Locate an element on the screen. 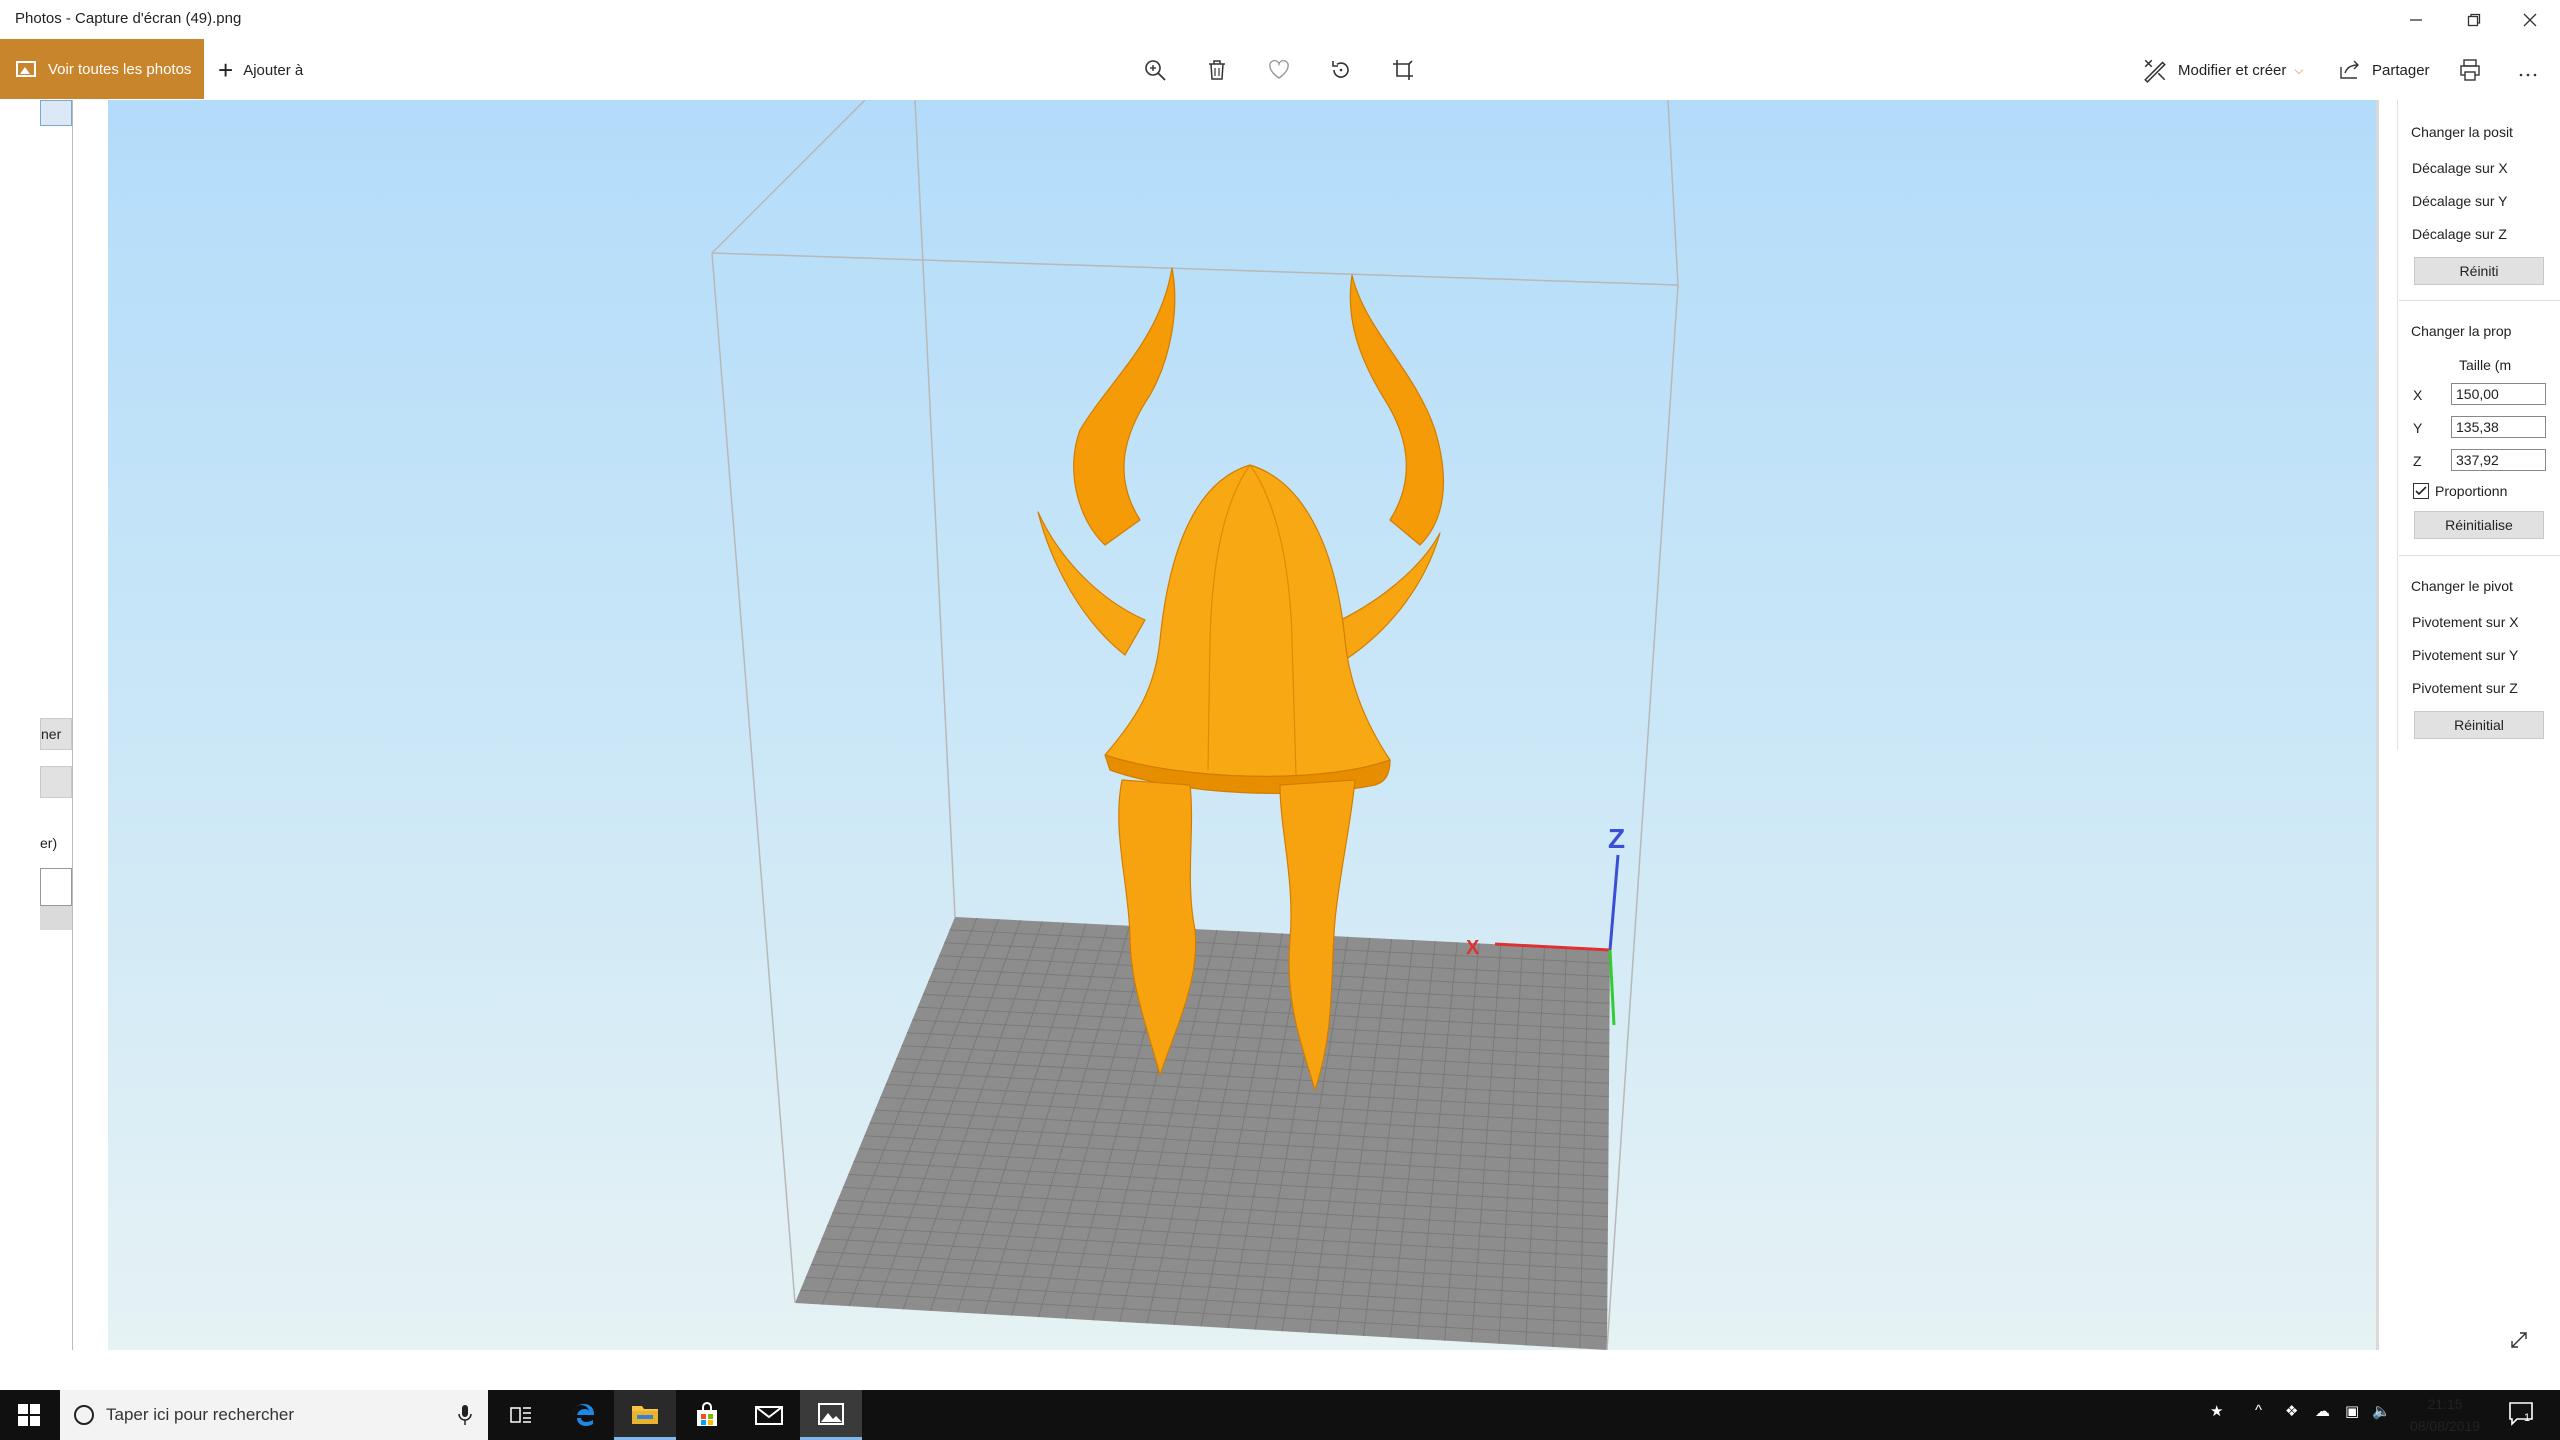 This screenshot has height=1440, width=2560. left-panel-selected-item is located at coordinates (56, 113).